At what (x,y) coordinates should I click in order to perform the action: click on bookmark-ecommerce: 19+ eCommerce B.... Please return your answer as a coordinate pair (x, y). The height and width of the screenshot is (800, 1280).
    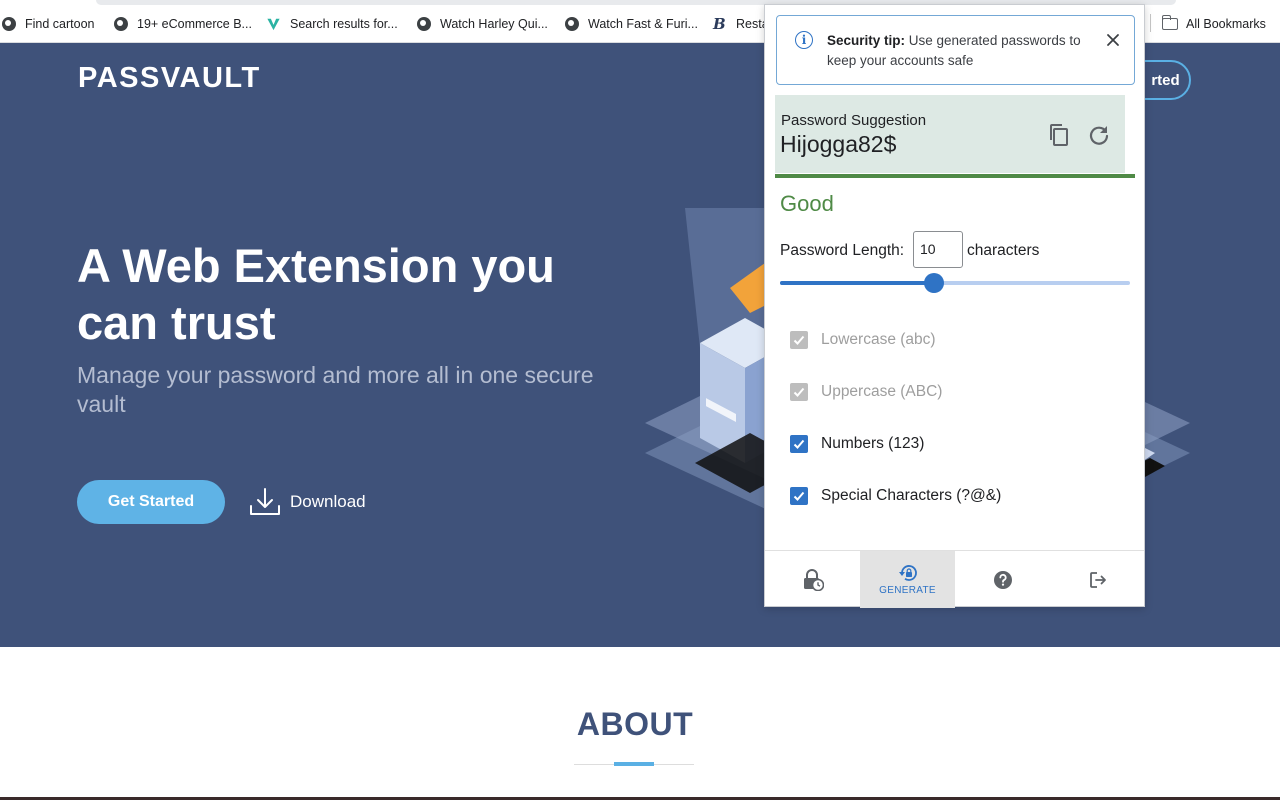
    Looking at the image, I should click on (183, 24).